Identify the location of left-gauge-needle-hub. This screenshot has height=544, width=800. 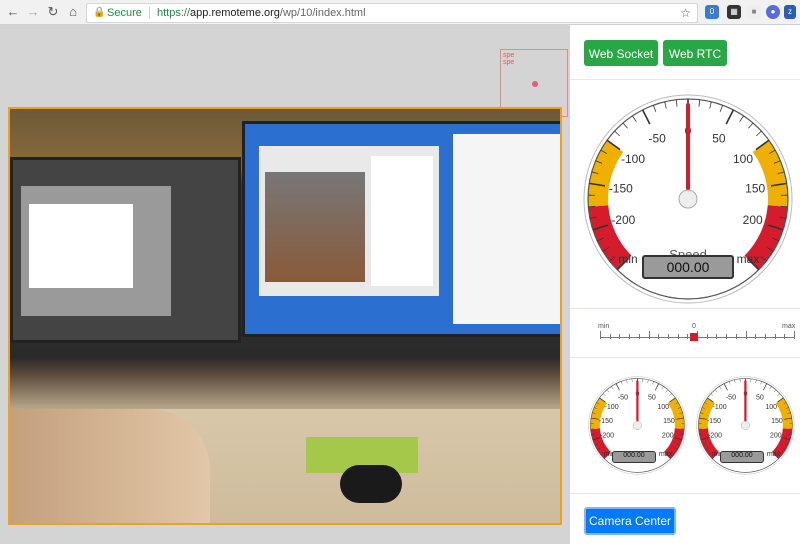
(637, 425).